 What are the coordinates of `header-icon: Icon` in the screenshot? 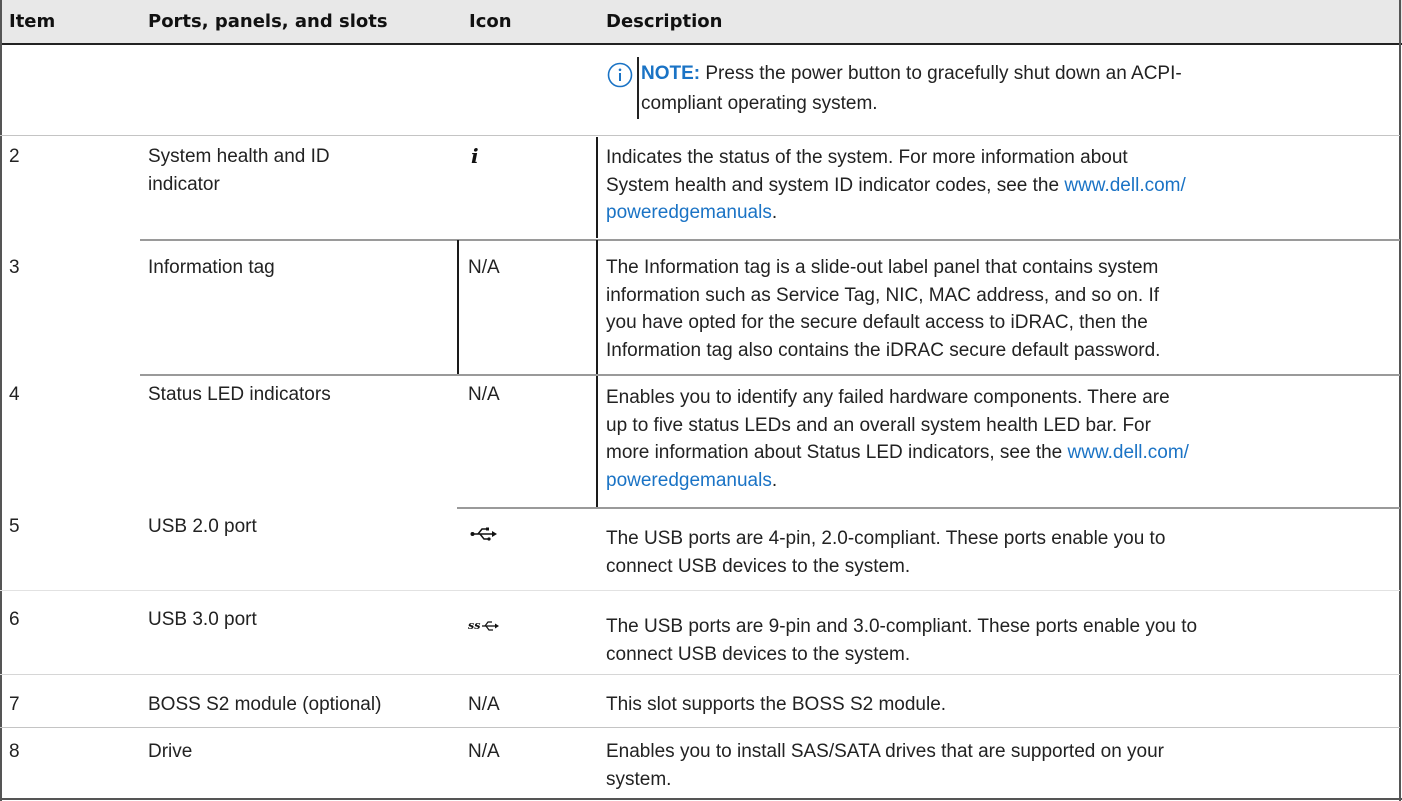 It's located at (490, 21).